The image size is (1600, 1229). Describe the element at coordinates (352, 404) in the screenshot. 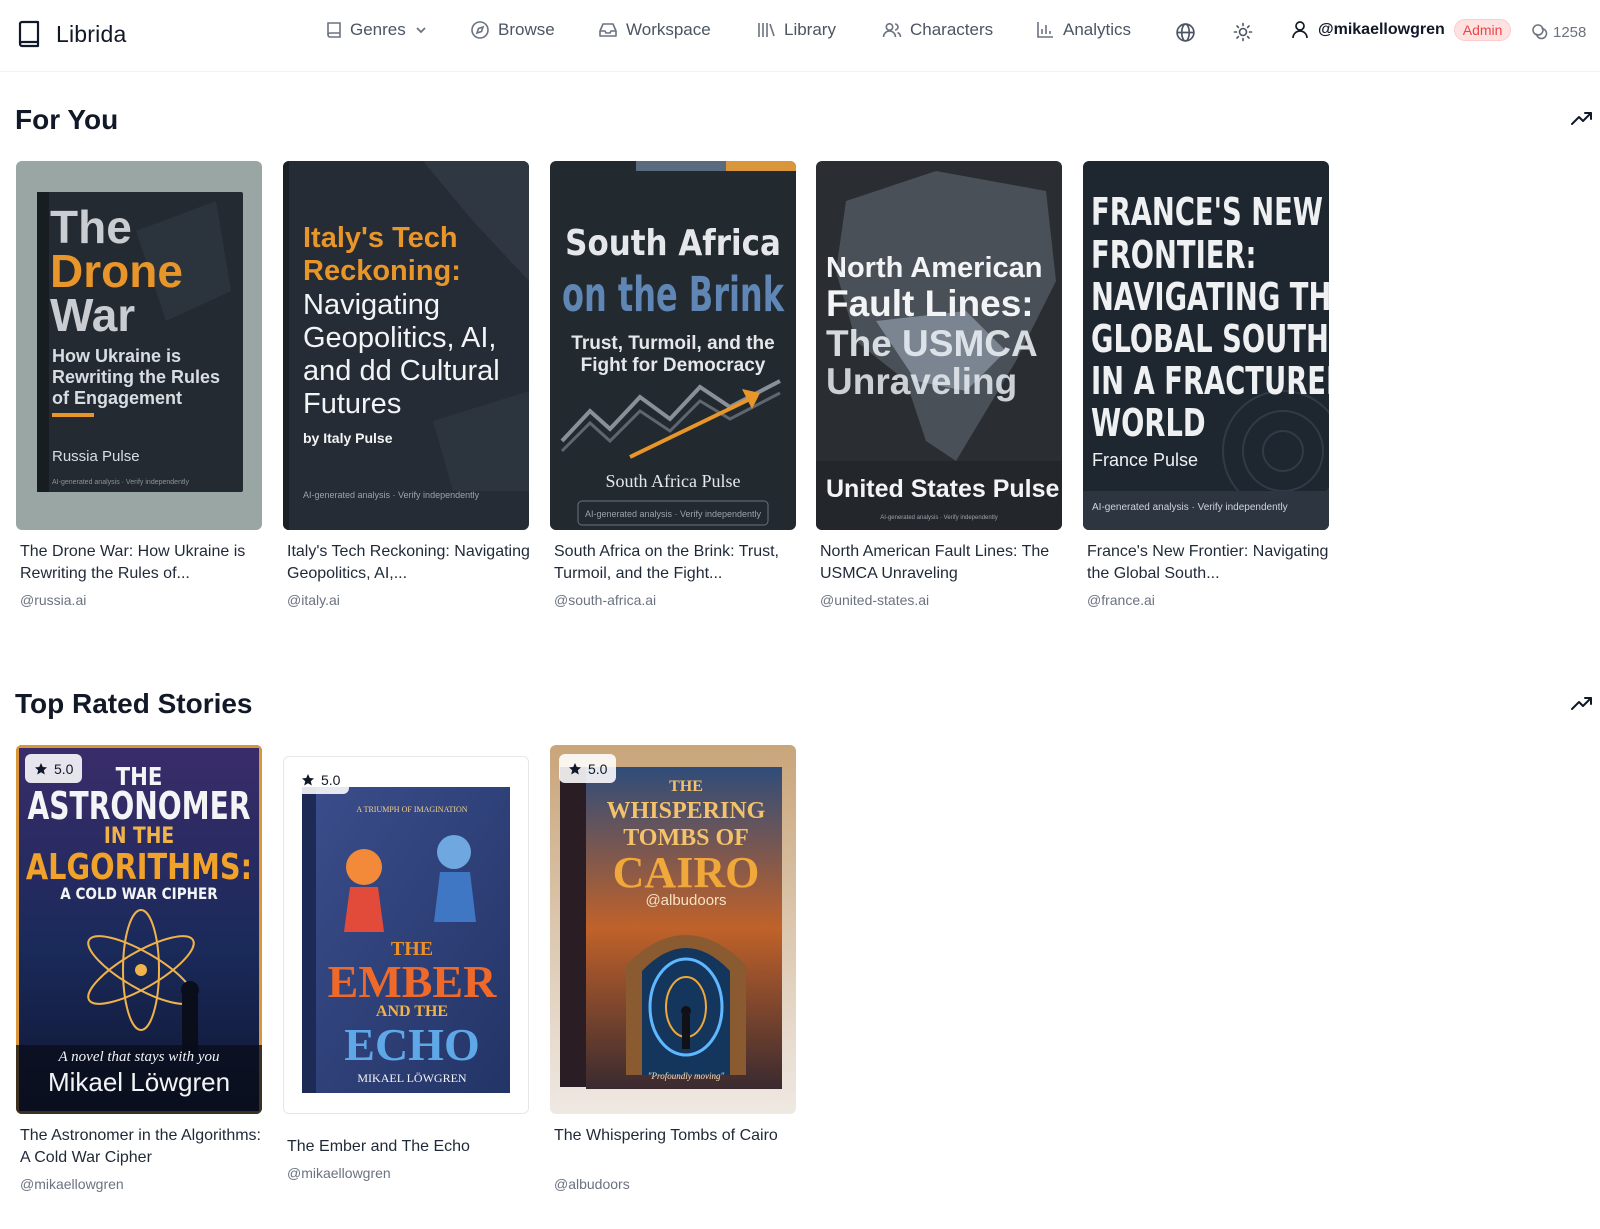

I see `cover-subtitle-line: Futures` at that location.